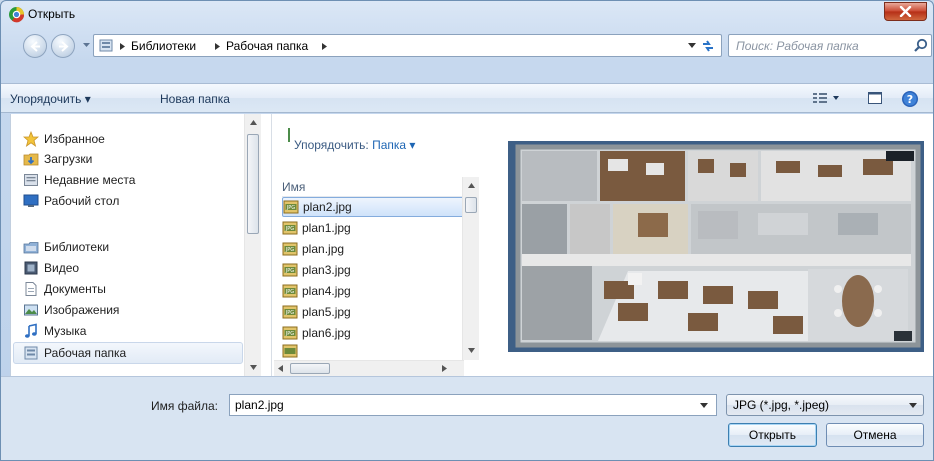 This screenshot has height=461, width=934. Describe the element at coordinates (467, 98) in the screenshot. I see `command-toolbar: Упорядочить ▾ Новая папка ?` at that location.